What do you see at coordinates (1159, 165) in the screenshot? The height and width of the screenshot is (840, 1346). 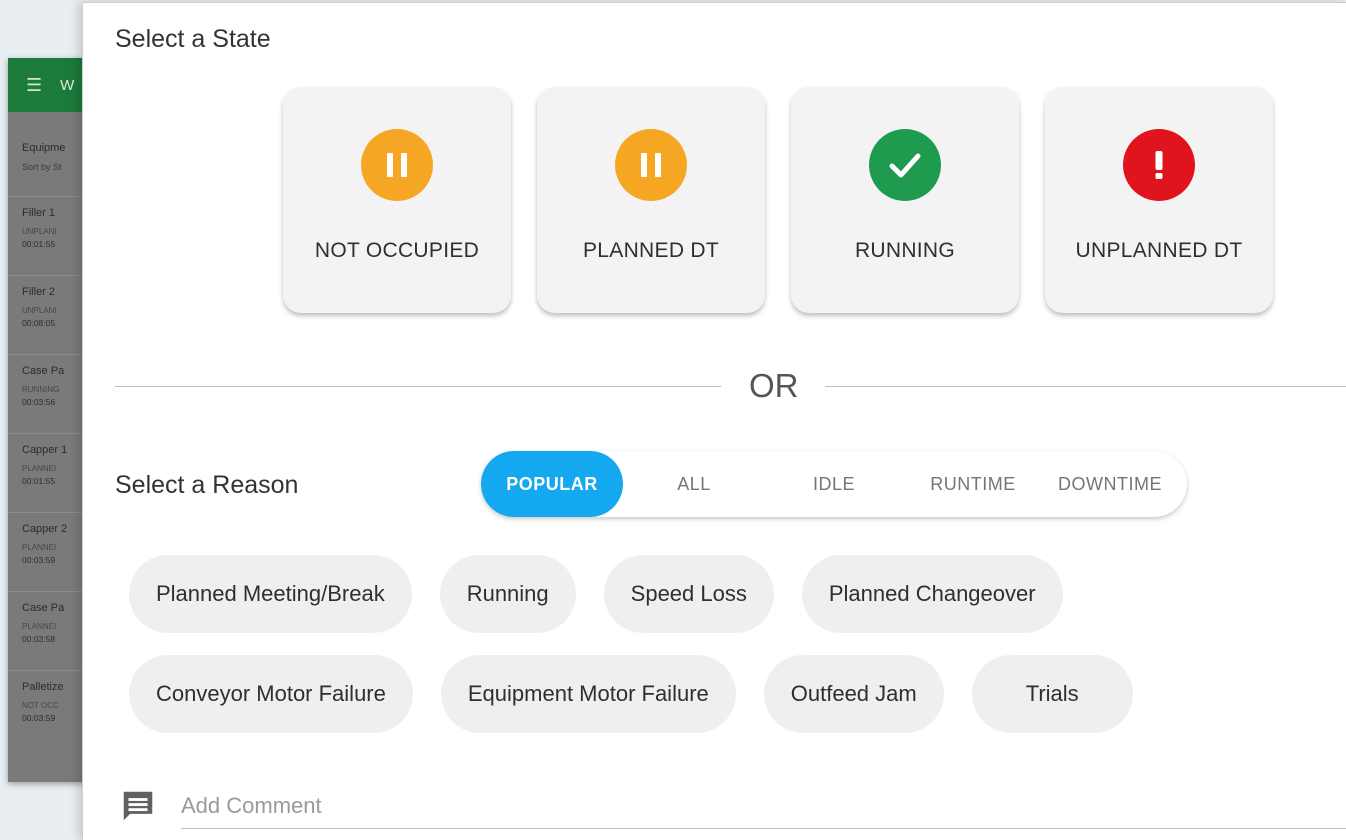 I see `exclamation-icon` at bounding box center [1159, 165].